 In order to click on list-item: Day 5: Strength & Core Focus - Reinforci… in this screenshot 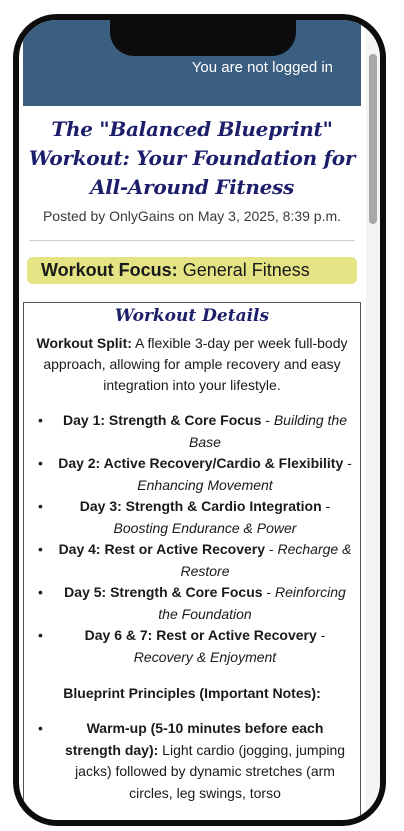, I will do `click(192, 603)`.